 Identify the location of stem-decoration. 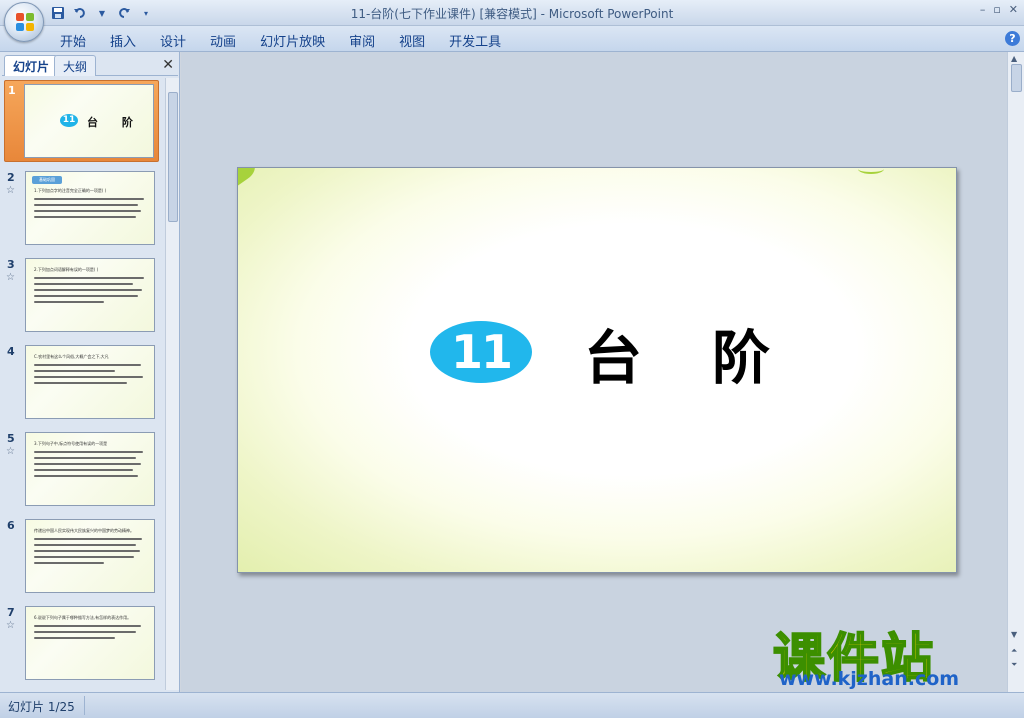
(871, 171).